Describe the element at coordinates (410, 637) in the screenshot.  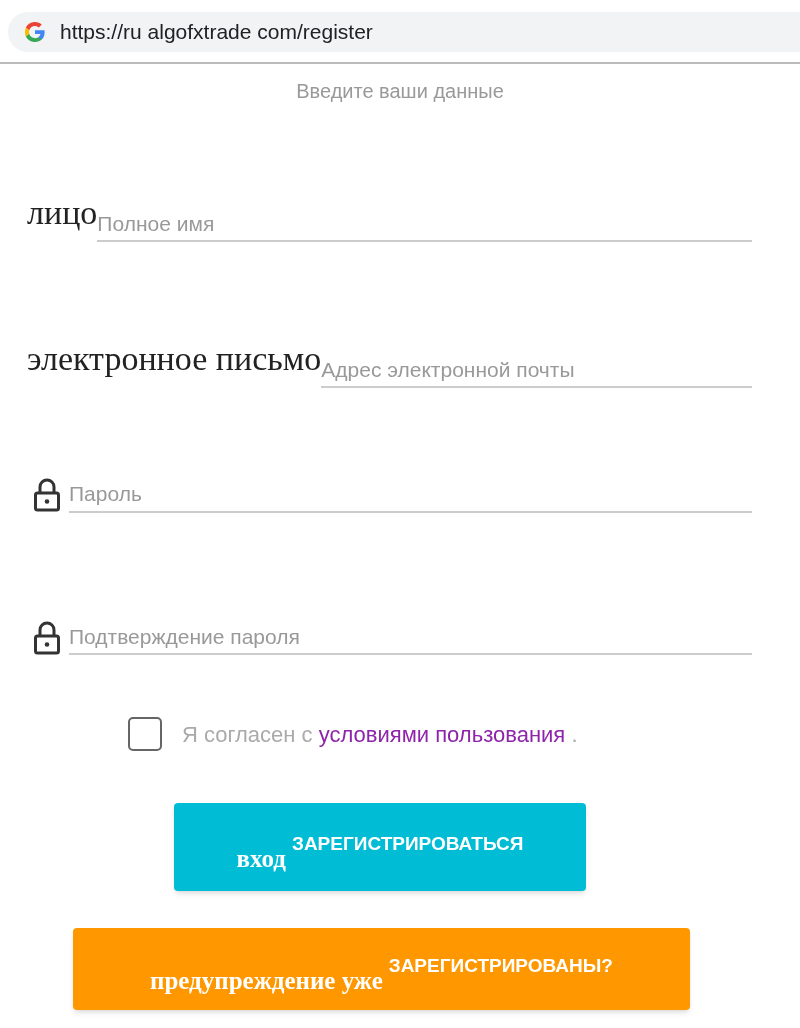
I see `input-field: Подтверждение пароля` at that location.